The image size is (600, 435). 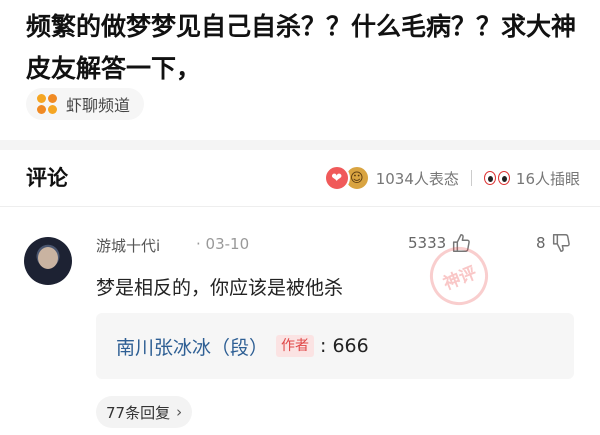 I want to click on reactions-separator, so click(x=471, y=178).